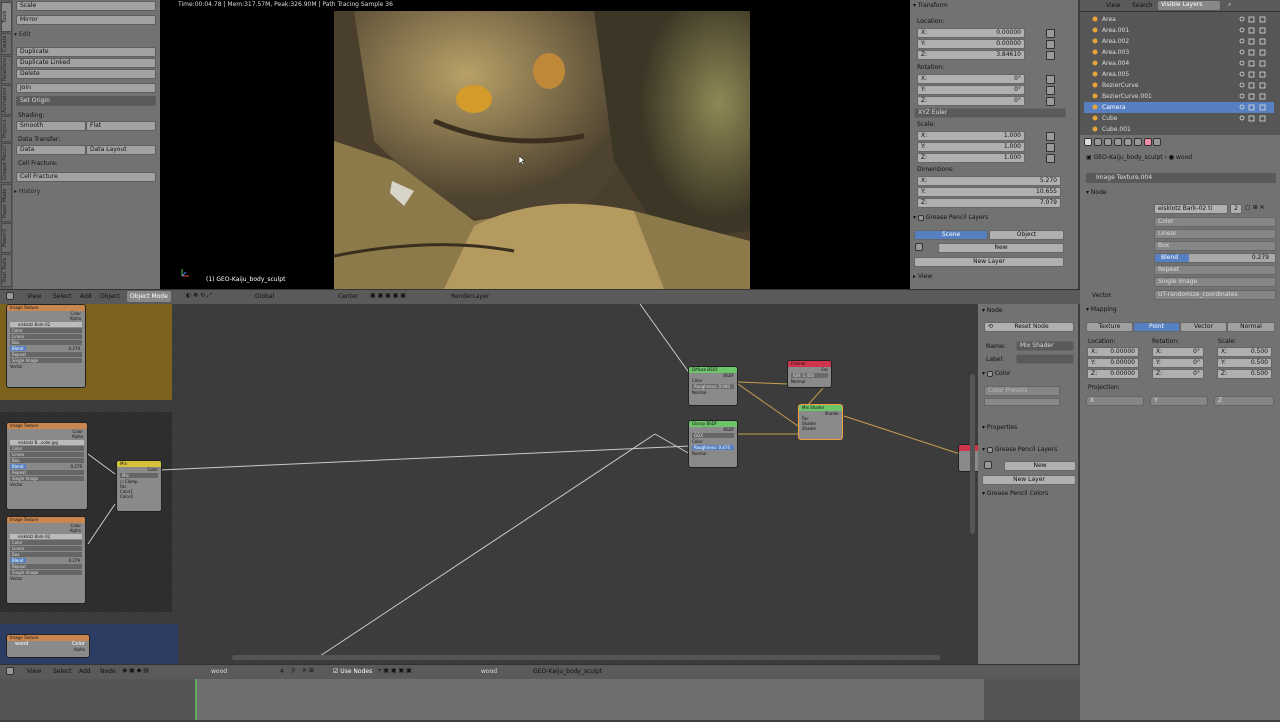 The image size is (1280, 722). What do you see at coordinates (1229, 5) in the screenshot?
I see `search-icon: ⌕` at bounding box center [1229, 5].